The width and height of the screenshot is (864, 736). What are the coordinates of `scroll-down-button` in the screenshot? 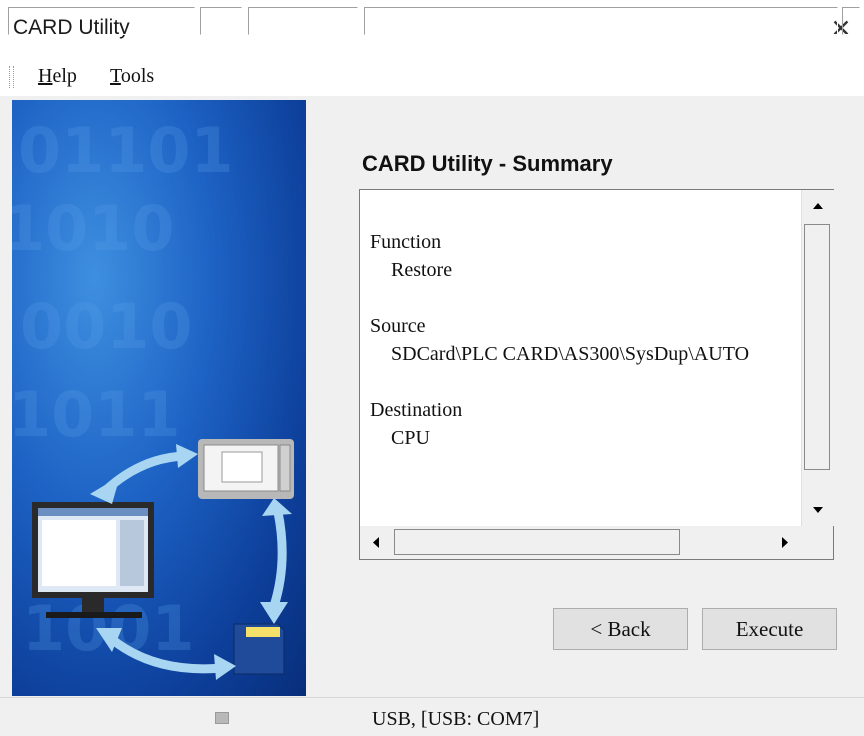 It's located at (818, 510).